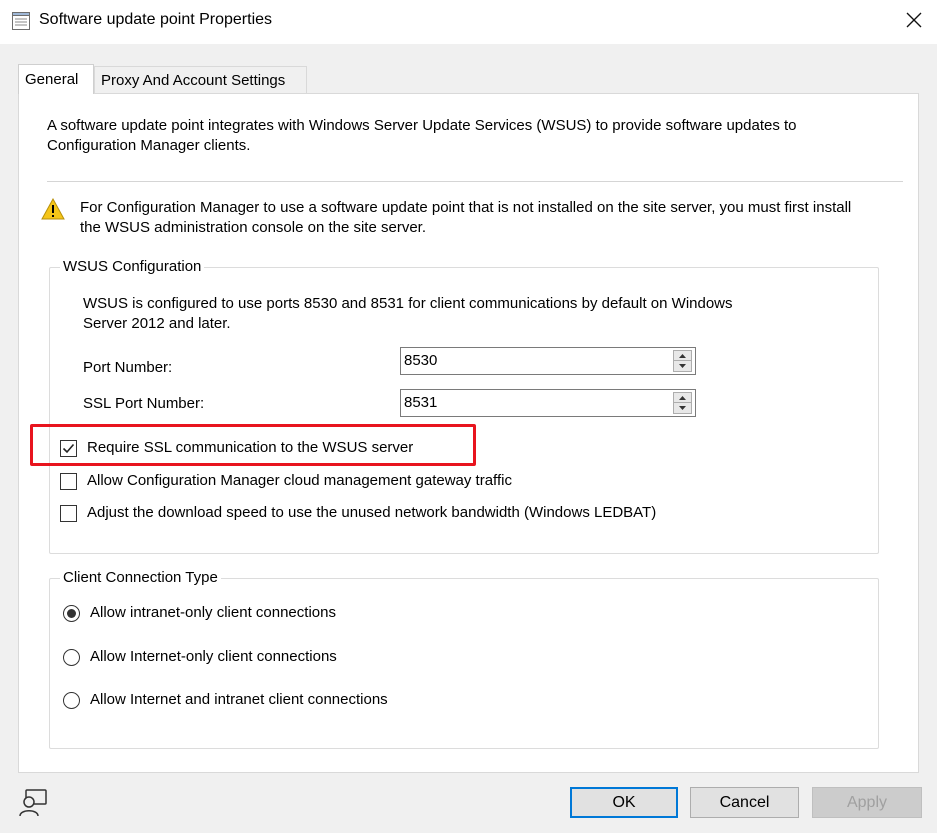 This screenshot has height=833, width=937. What do you see at coordinates (213, 656) in the screenshot?
I see `radio-internet-only-label: Allow Internet-only client connections` at bounding box center [213, 656].